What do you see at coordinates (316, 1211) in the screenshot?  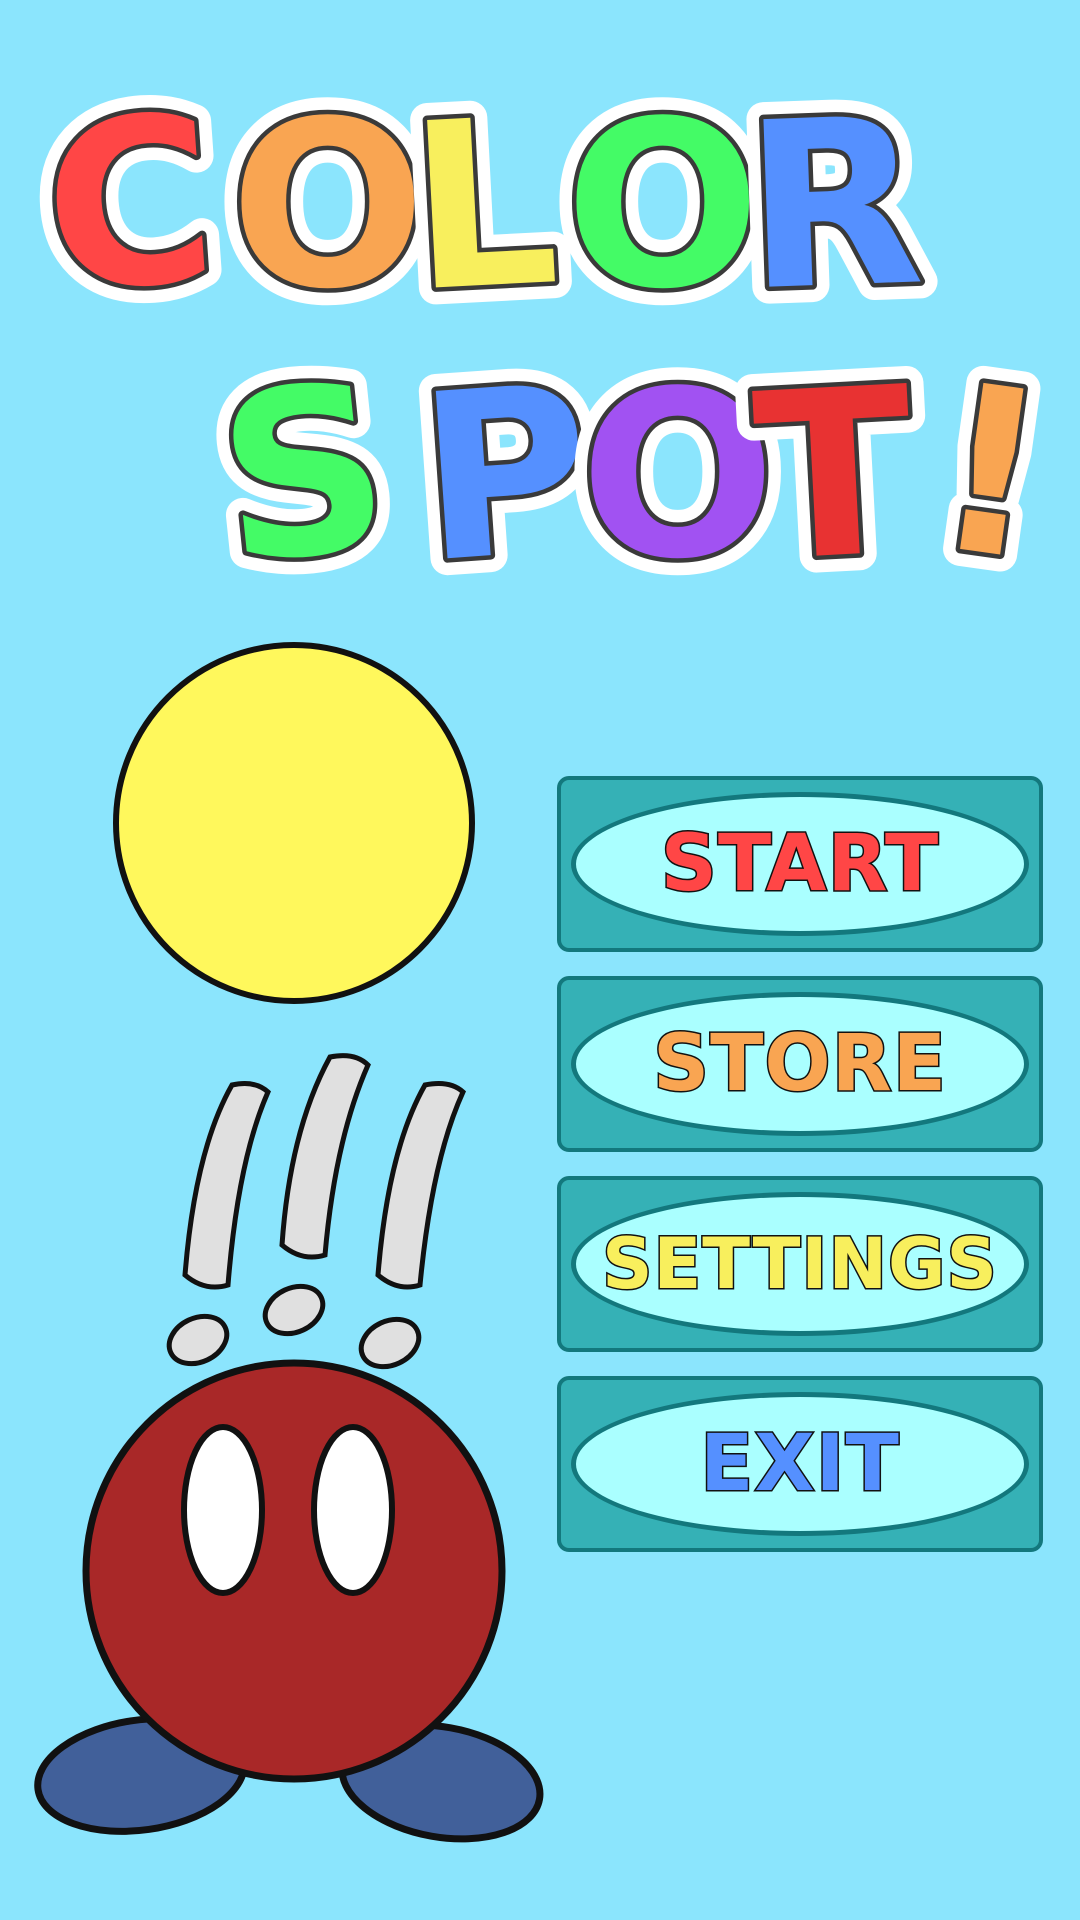 I see `exclamation-marks-icon` at bounding box center [316, 1211].